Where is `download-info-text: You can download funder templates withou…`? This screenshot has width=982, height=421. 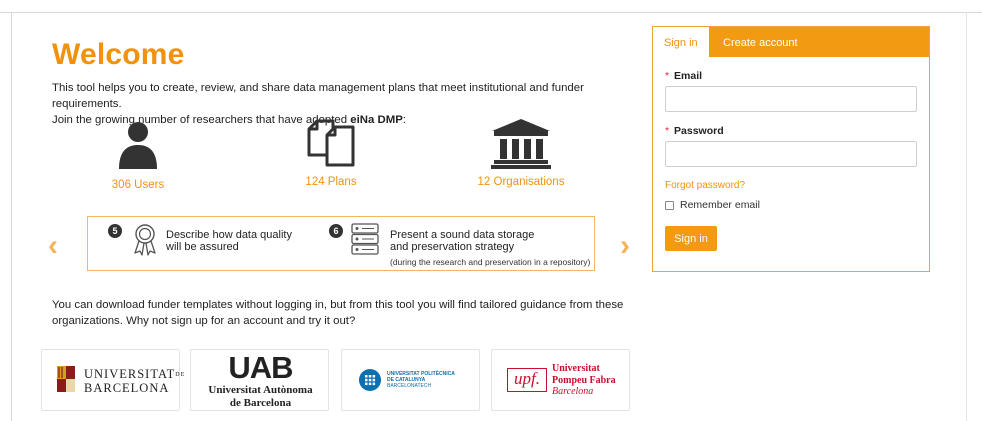
download-info-text: You can download funder templates withou… is located at coordinates (338, 313).